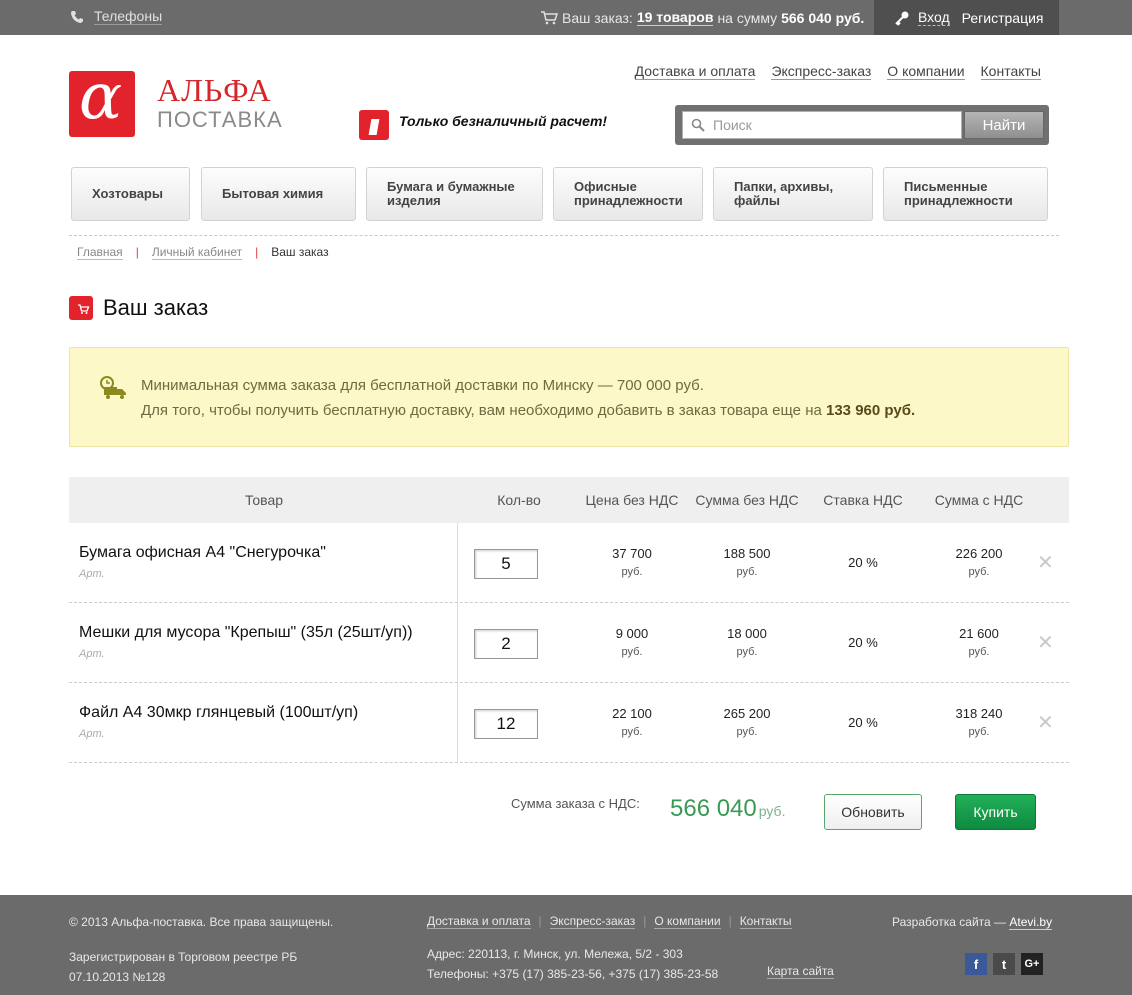  Describe the element at coordinates (995, 812) in the screenshot. I see `buy-button: Купить` at that location.